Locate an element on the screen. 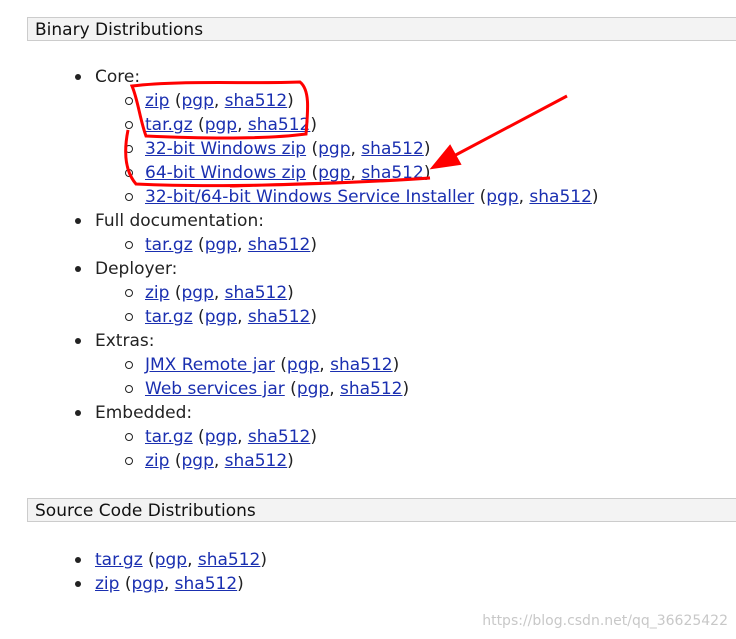 Image resolution: width=736 pixels, height=639 pixels. download-link: JMX Remote jar is located at coordinates (210, 365).